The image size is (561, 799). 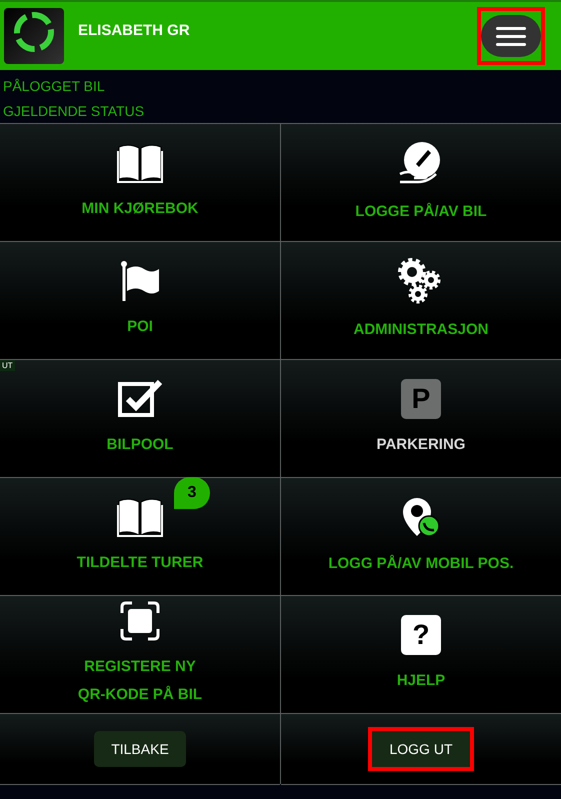 What do you see at coordinates (74, 111) in the screenshot?
I see `status-line: GJELDENDE STATUS` at bounding box center [74, 111].